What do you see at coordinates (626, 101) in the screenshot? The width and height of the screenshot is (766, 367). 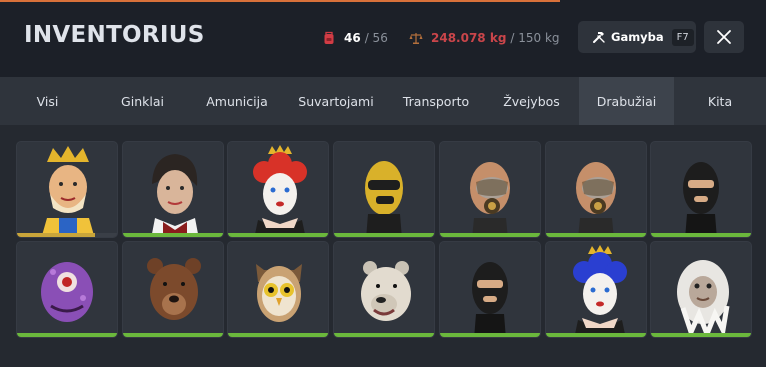 I see `tab-drabužiai: Drabužiai` at bounding box center [626, 101].